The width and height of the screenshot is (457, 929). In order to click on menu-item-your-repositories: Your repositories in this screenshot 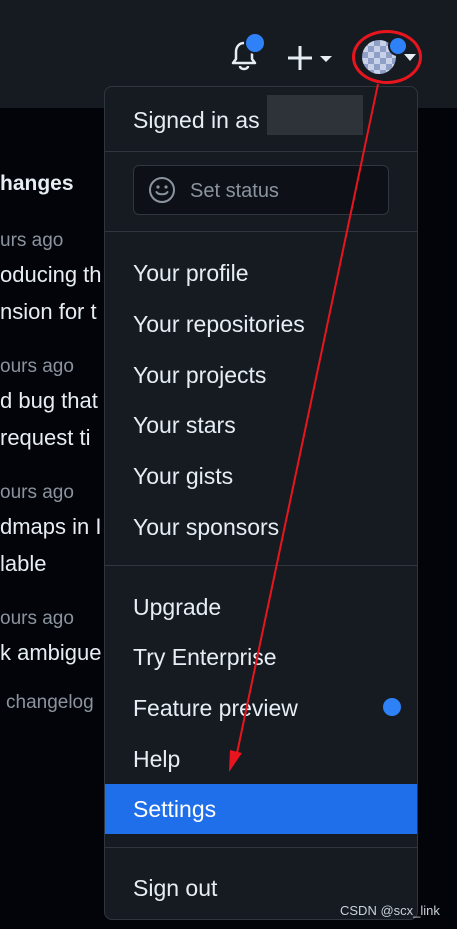, I will do `click(261, 324)`.